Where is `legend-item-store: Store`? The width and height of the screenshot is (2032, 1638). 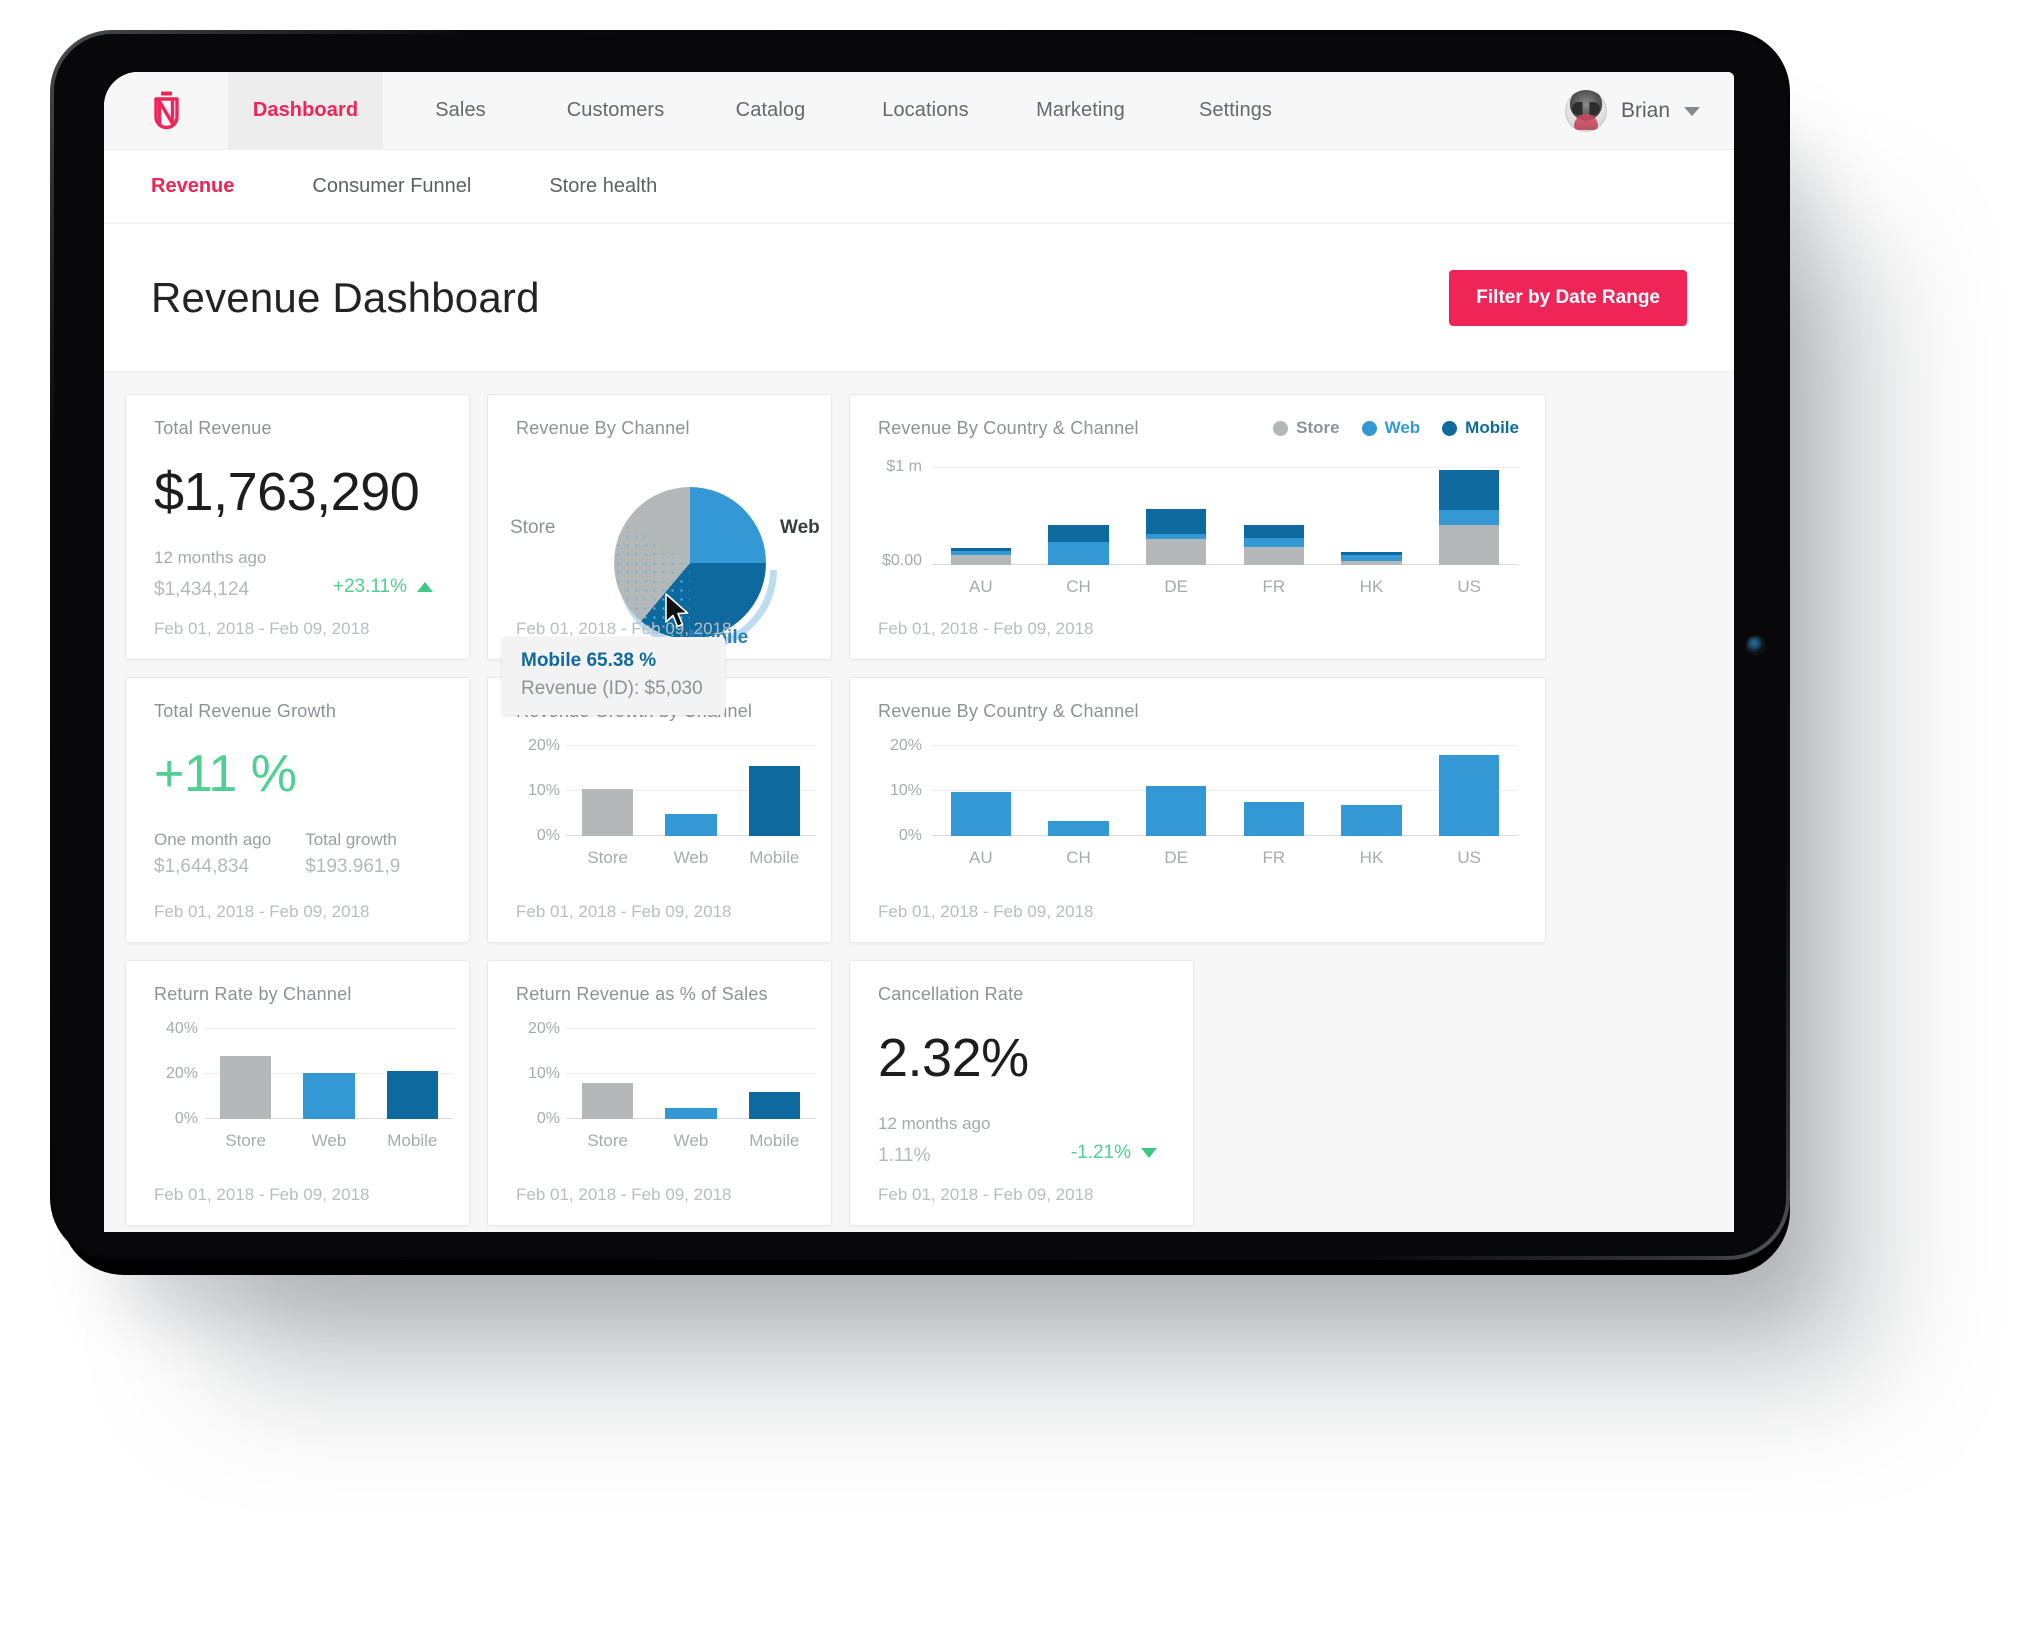 legend-item-store: Store is located at coordinates (1306, 428).